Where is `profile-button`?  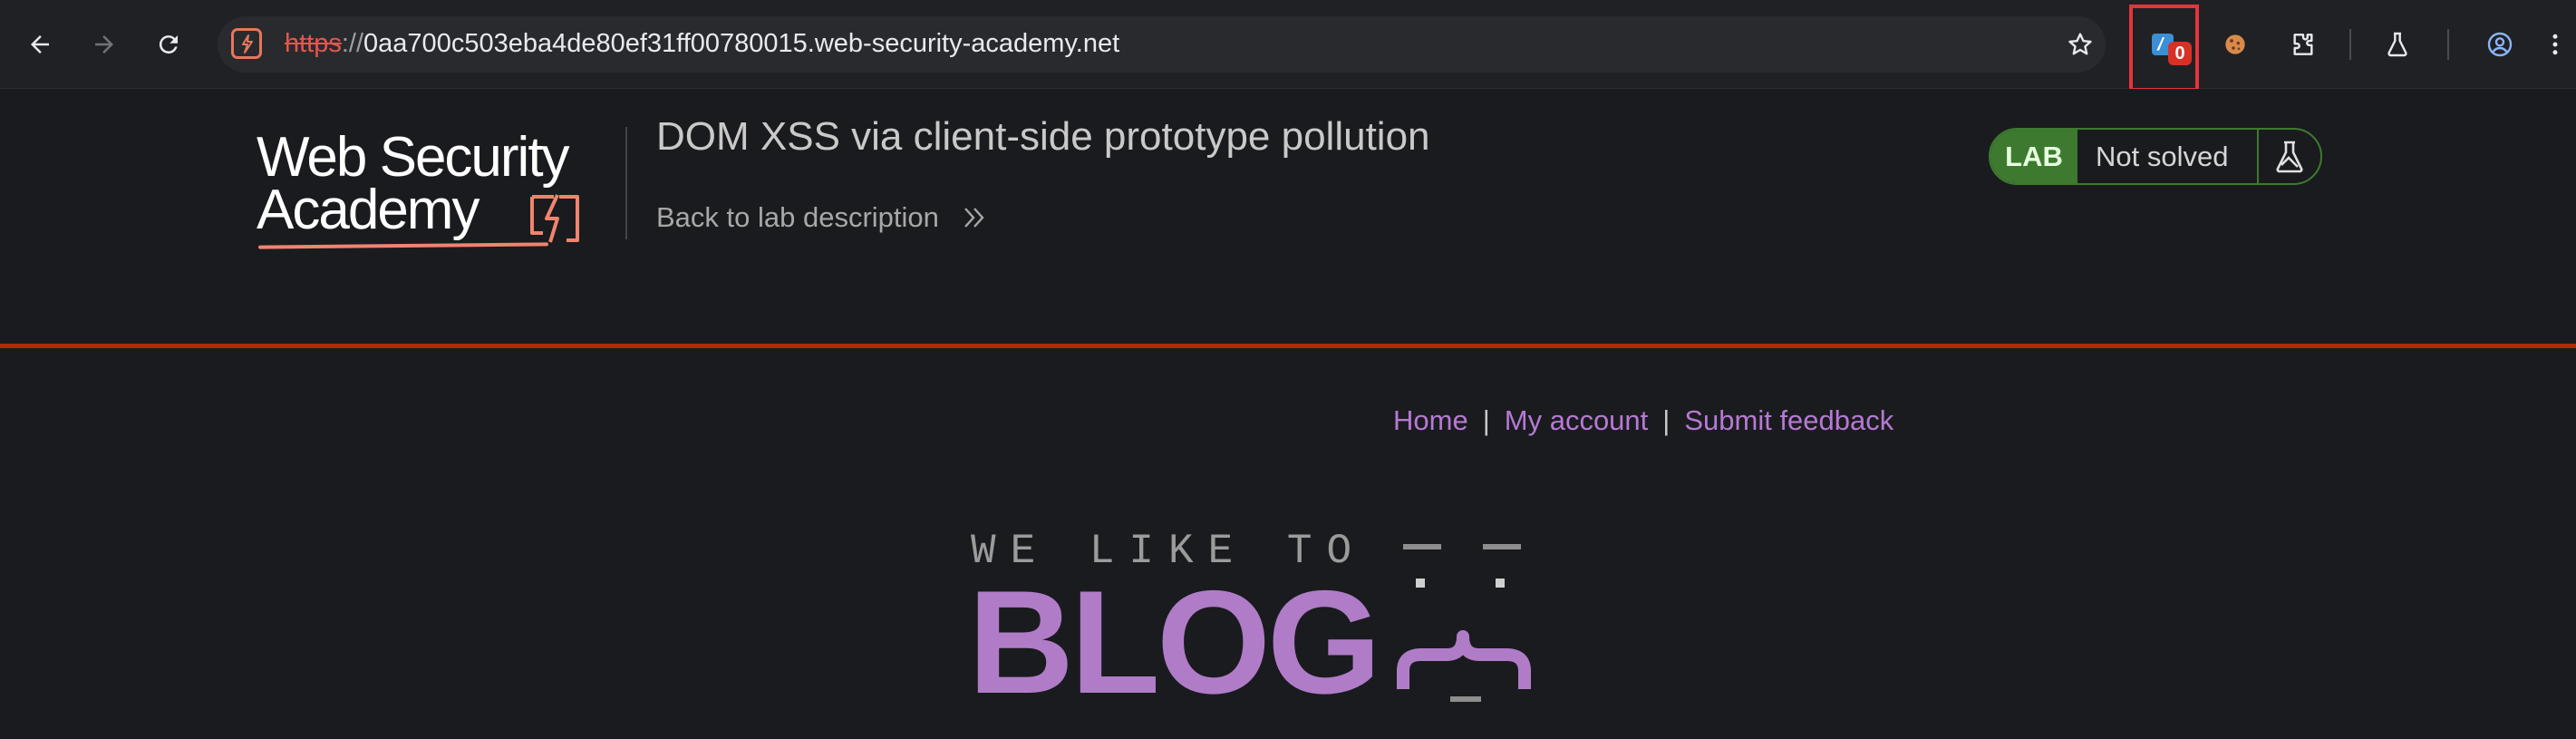
profile-button is located at coordinates (2500, 44).